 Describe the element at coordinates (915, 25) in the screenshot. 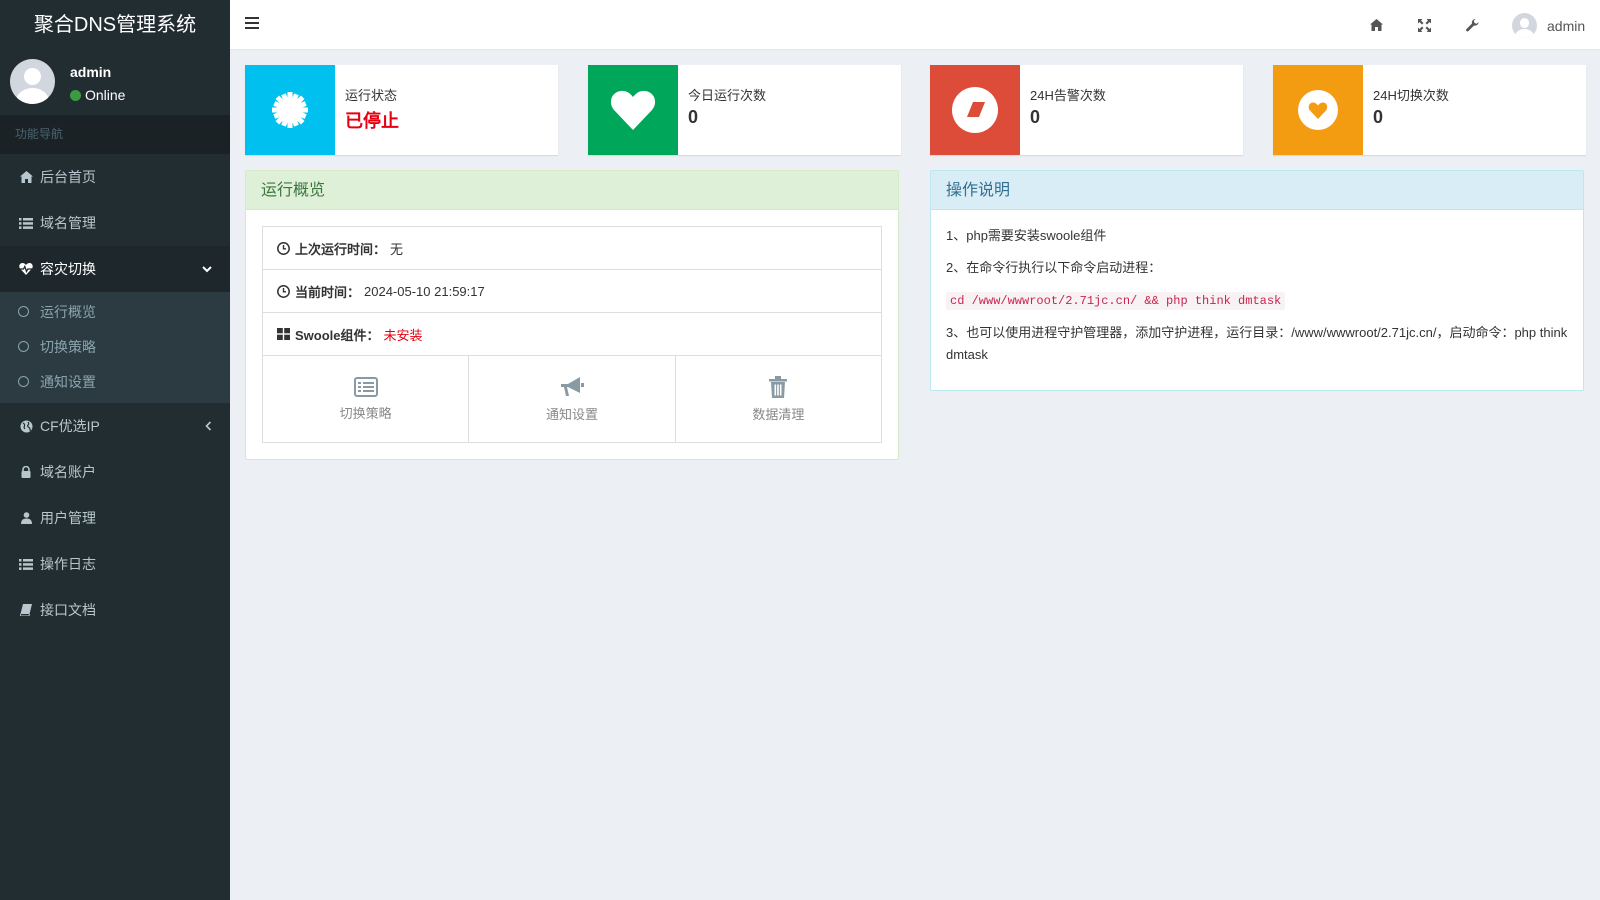

I see `top-header: admin` at that location.